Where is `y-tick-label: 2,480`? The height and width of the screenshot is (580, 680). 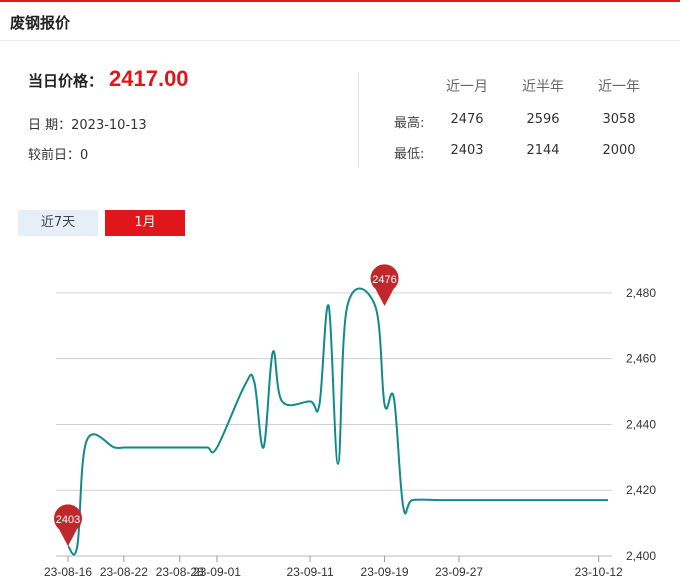 y-tick-label: 2,480 is located at coordinates (641, 293).